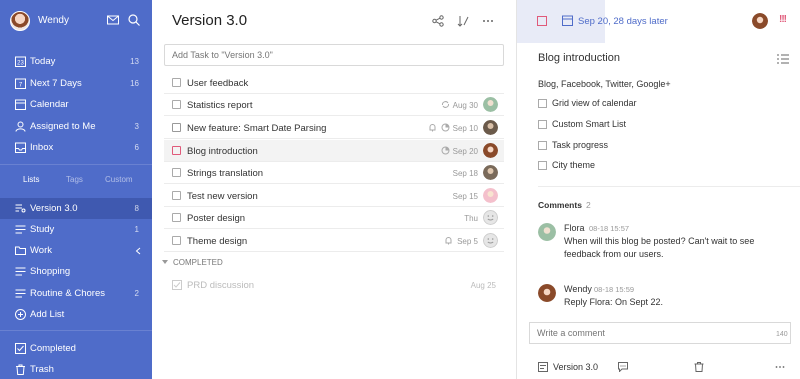 This screenshot has height=379, width=800. Describe the element at coordinates (334, 241) in the screenshot. I see `task-row: Theme design Sep 5` at that location.